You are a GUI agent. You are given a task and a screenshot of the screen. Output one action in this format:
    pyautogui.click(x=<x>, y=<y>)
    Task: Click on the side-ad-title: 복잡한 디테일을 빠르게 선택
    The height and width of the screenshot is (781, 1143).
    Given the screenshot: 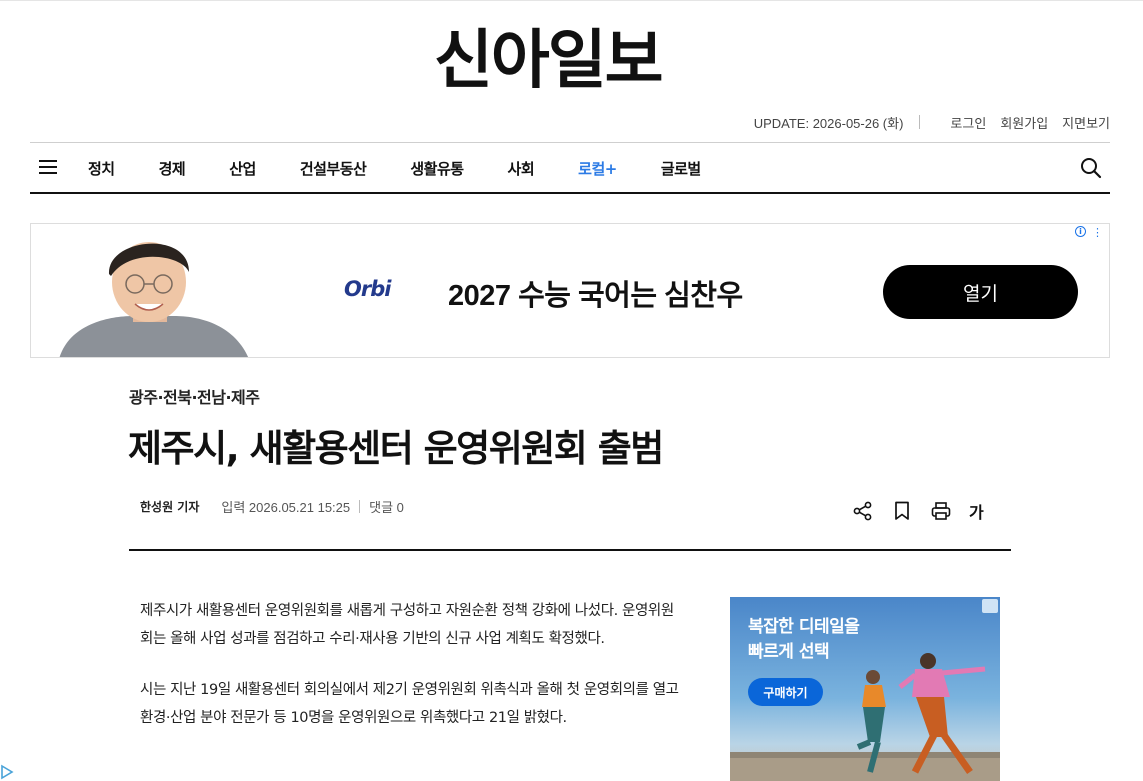 What is the action you would take?
    pyautogui.click(x=804, y=640)
    